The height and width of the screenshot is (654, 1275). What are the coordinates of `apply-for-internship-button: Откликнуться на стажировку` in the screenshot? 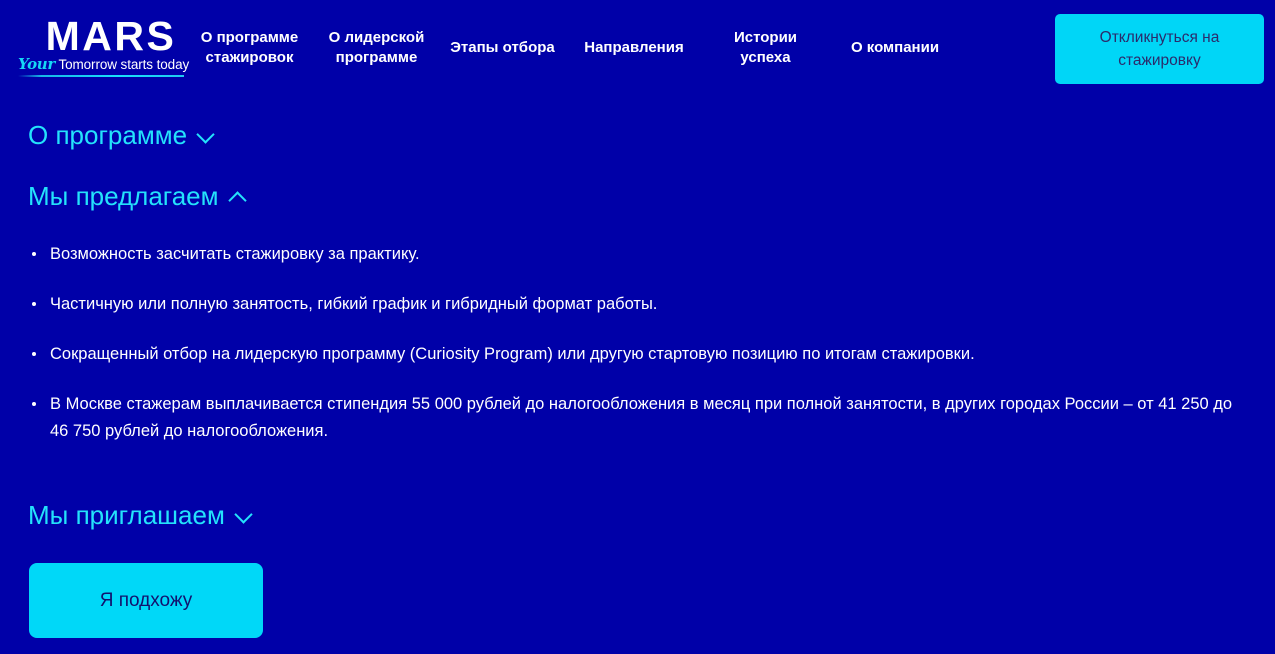 It's located at (1159, 49).